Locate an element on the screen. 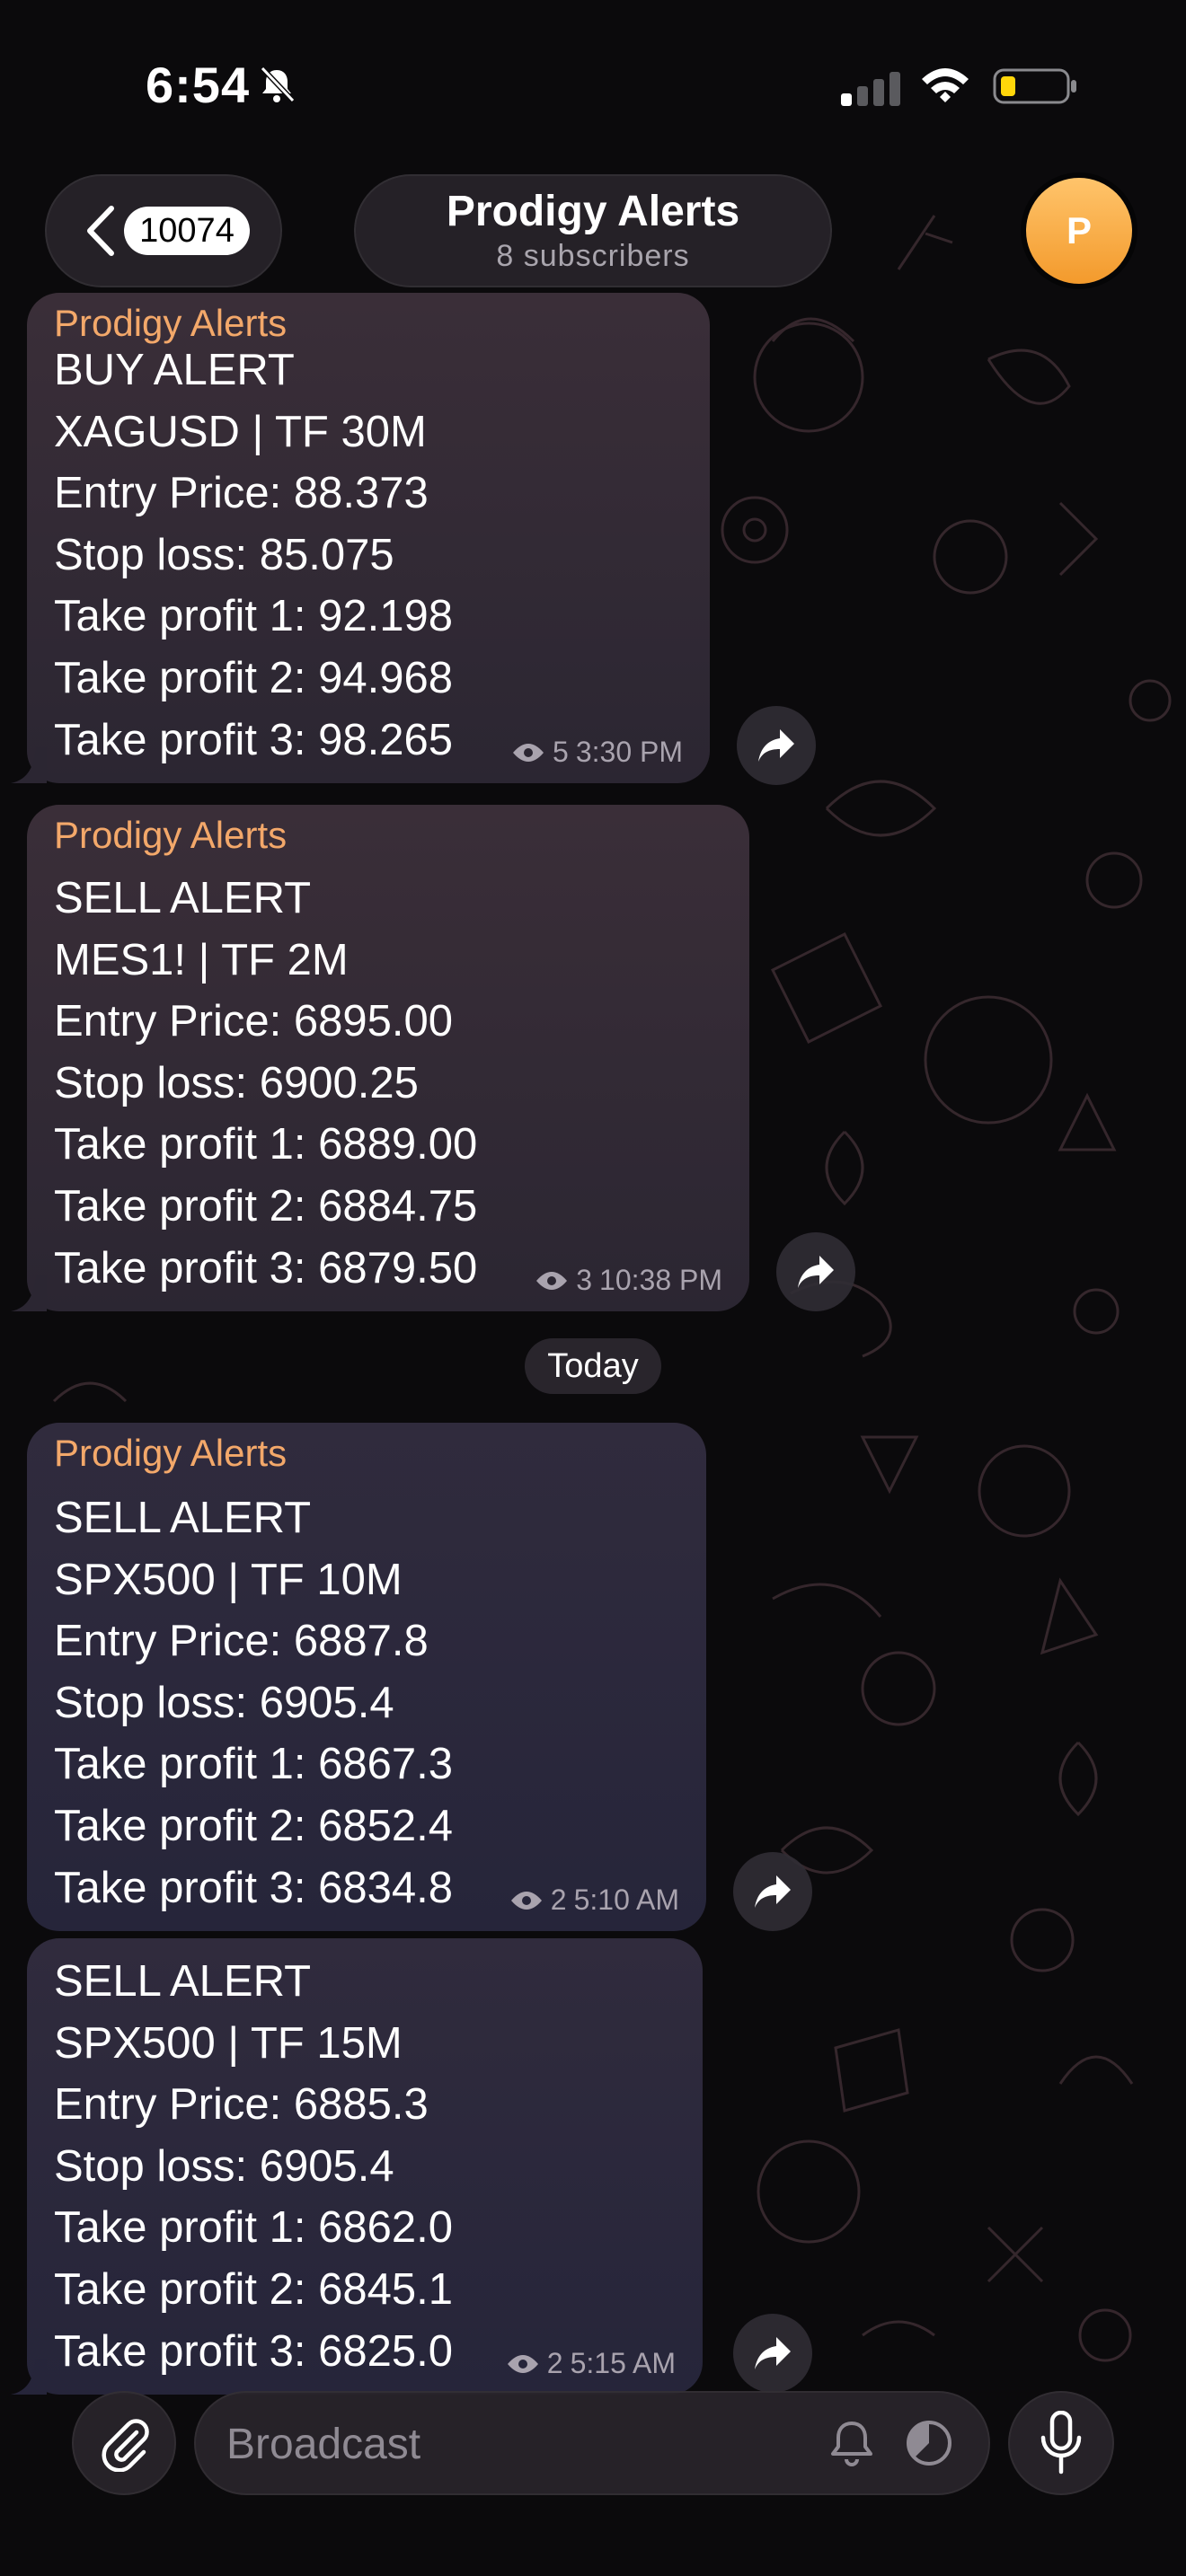 Image resolution: width=1186 pixels, height=2576 pixels. back-button: 10074 is located at coordinates (163, 230).